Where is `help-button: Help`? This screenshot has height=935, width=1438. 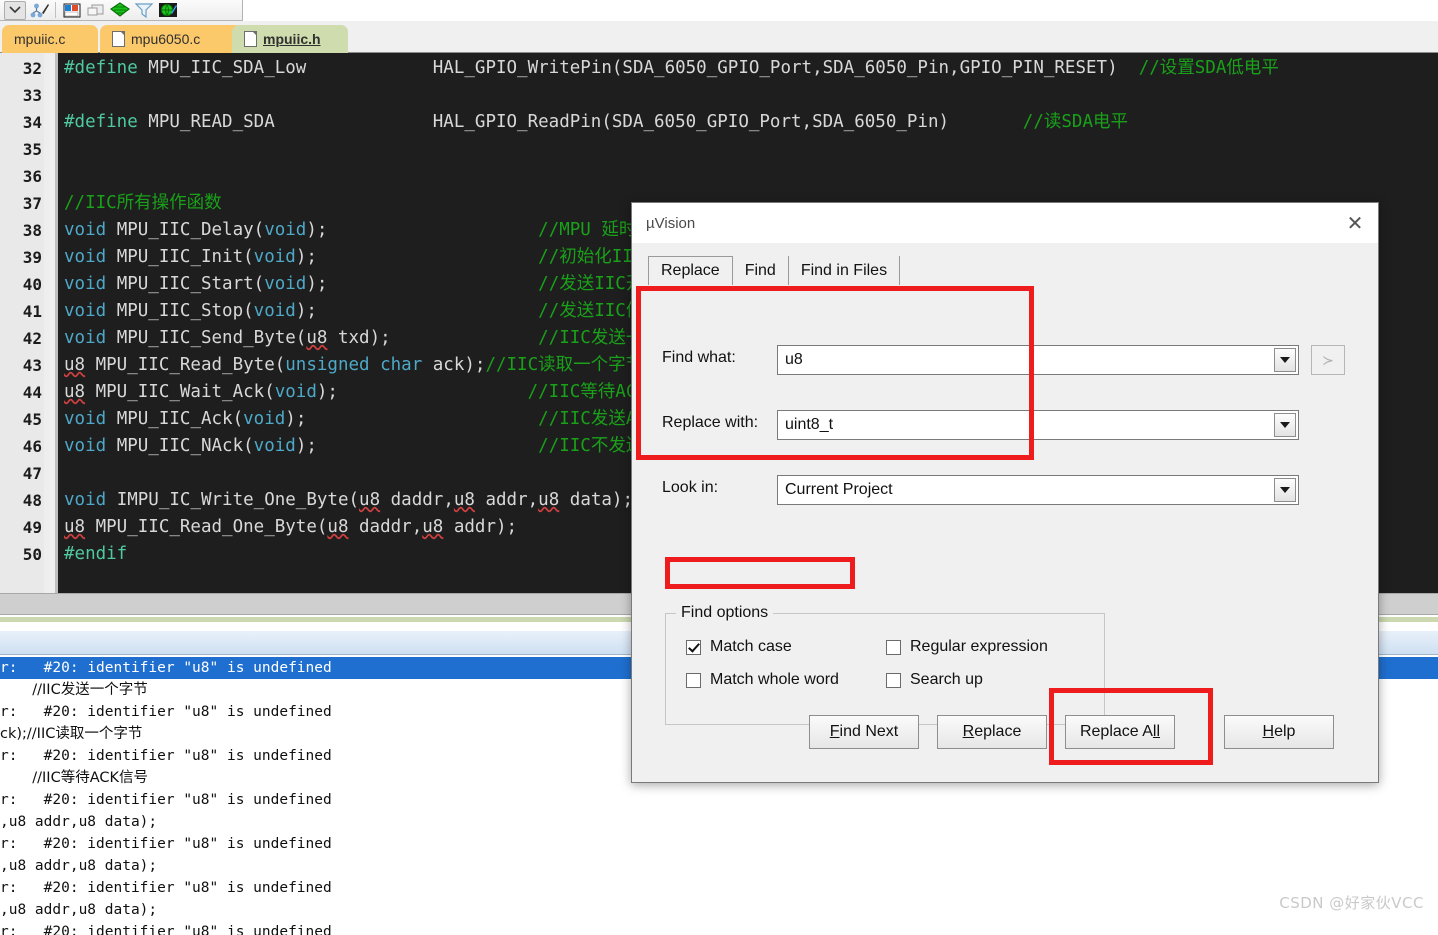
help-button: Help is located at coordinates (1279, 732).